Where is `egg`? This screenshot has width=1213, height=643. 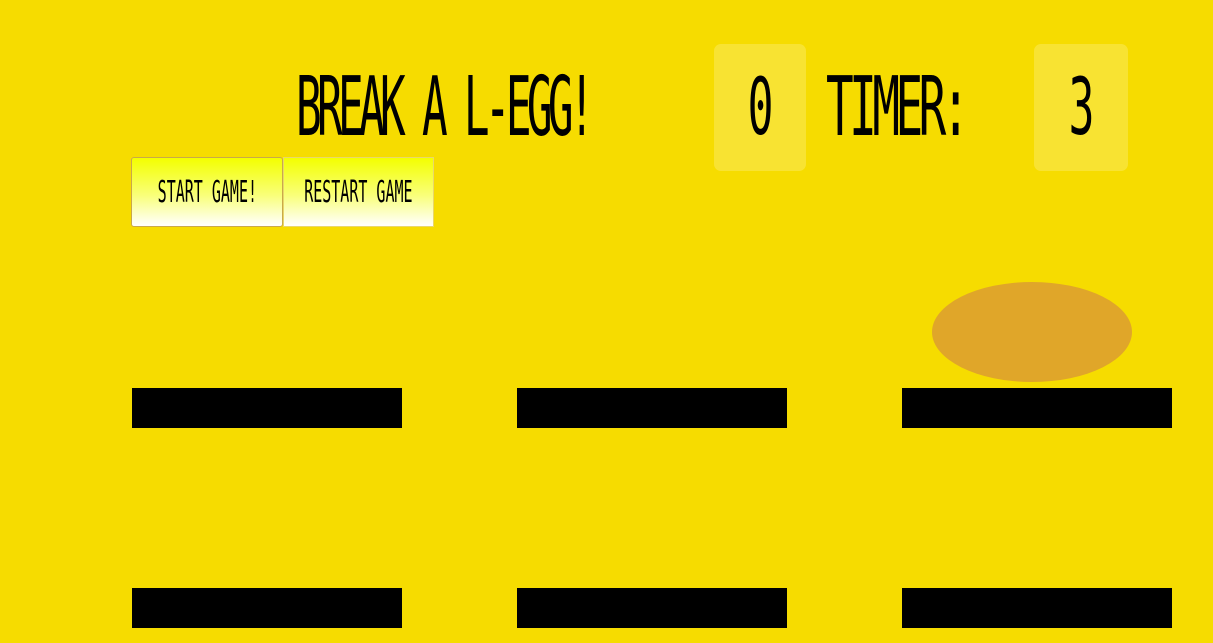
egg is located at coordinates (1032, 332).